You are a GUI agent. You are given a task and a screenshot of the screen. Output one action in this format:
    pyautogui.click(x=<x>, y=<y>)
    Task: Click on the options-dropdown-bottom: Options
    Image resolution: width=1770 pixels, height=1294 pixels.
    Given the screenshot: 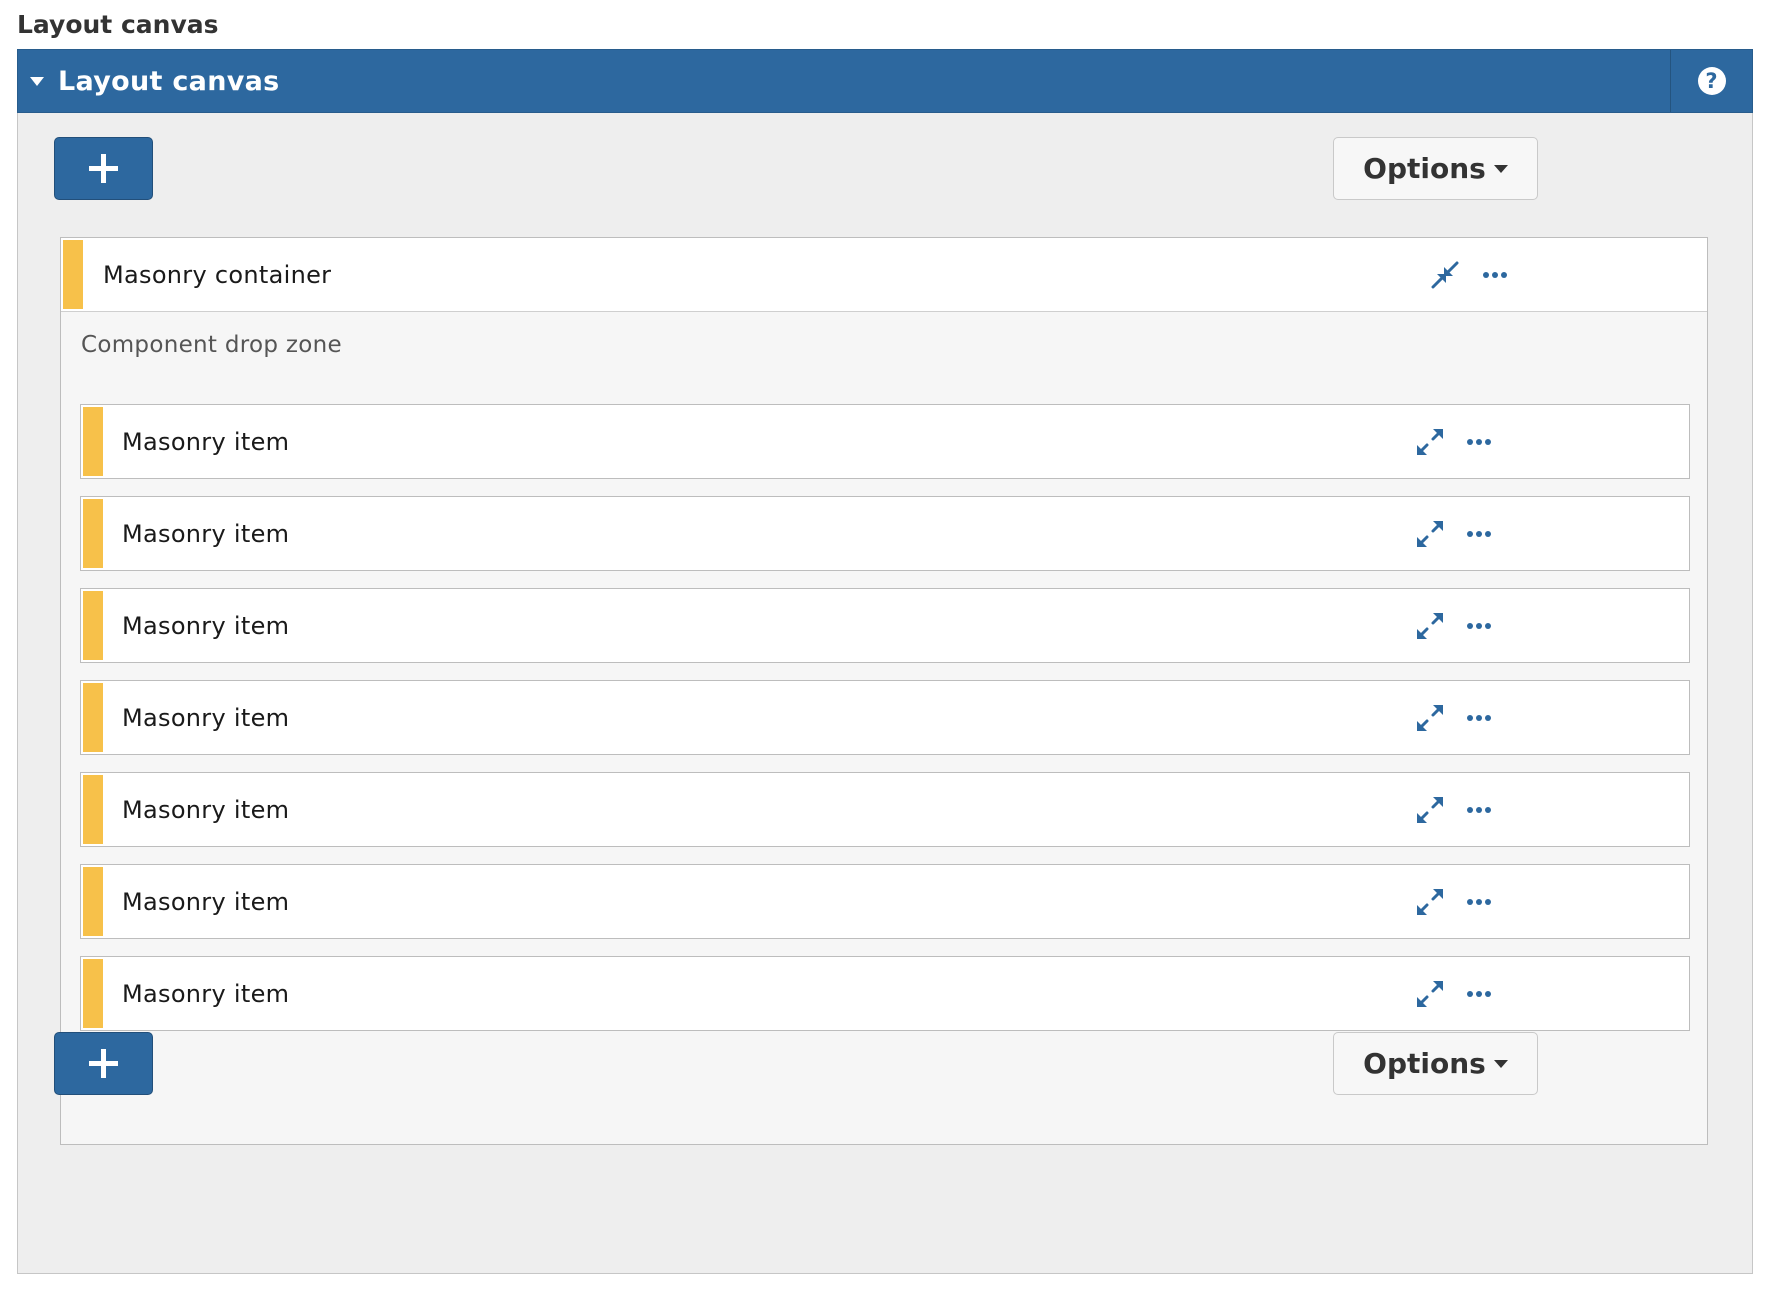 What is the action you would take?
    pyautogui.click(x=1435, y=1063)
    